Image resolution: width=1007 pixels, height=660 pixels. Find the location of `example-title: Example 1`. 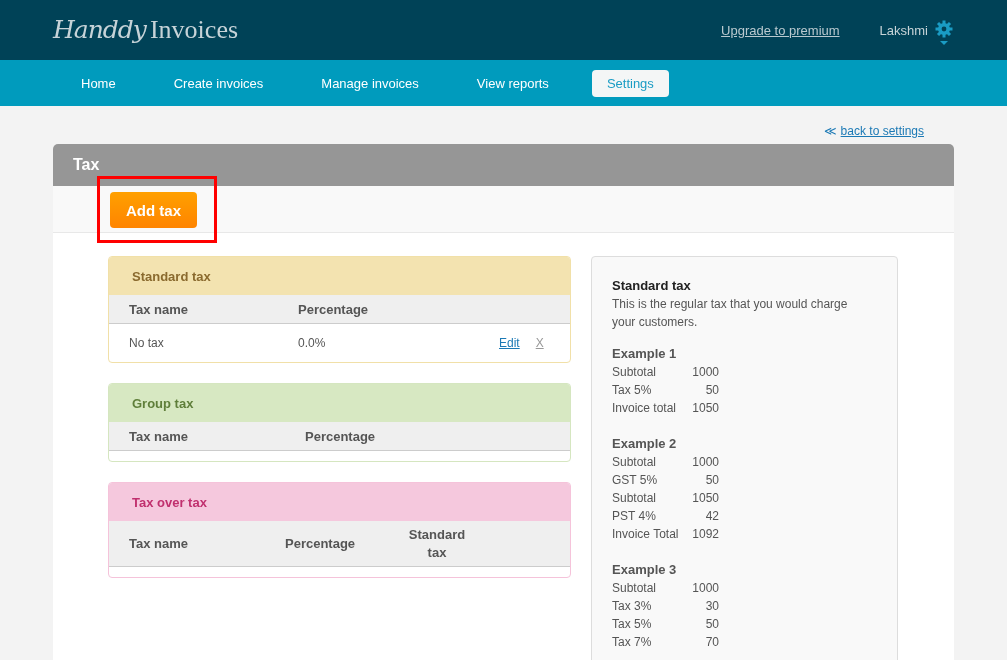

example-title: Example 1 is located at coordinates (645, 354).